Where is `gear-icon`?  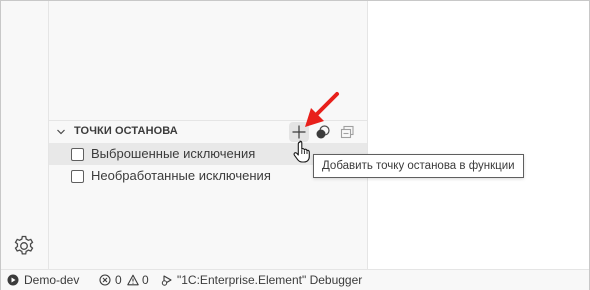
gear-icon is located at coordinates (24, 246).